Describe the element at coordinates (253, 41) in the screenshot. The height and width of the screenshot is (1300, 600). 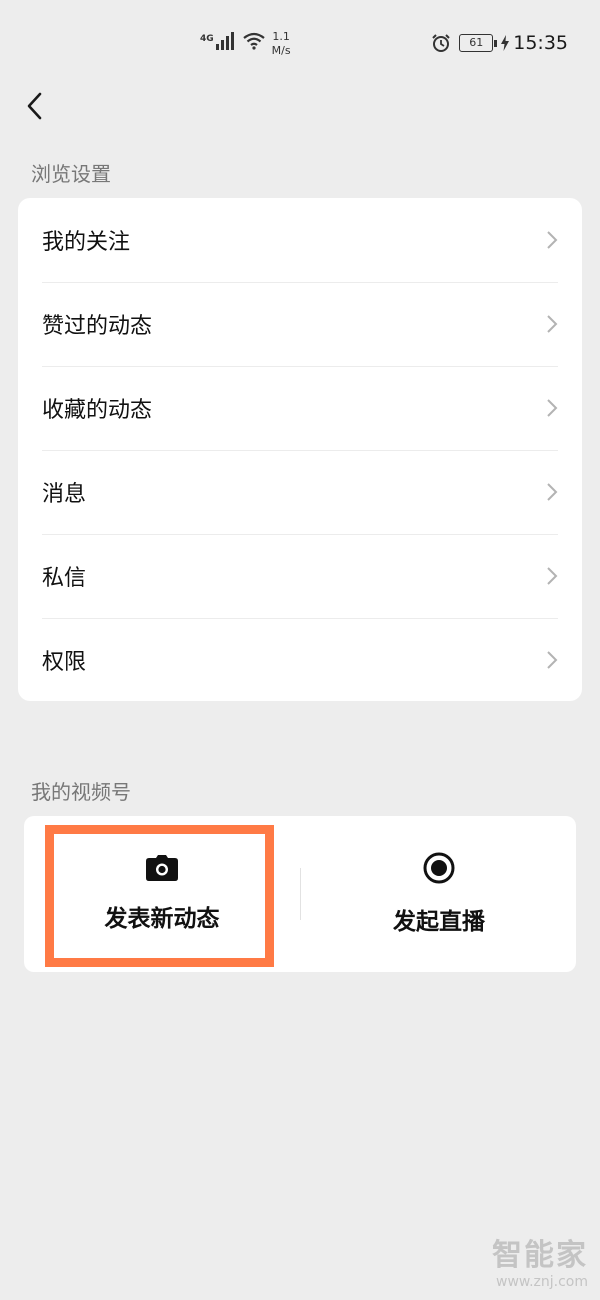
I see `wifi-icon` at that location.